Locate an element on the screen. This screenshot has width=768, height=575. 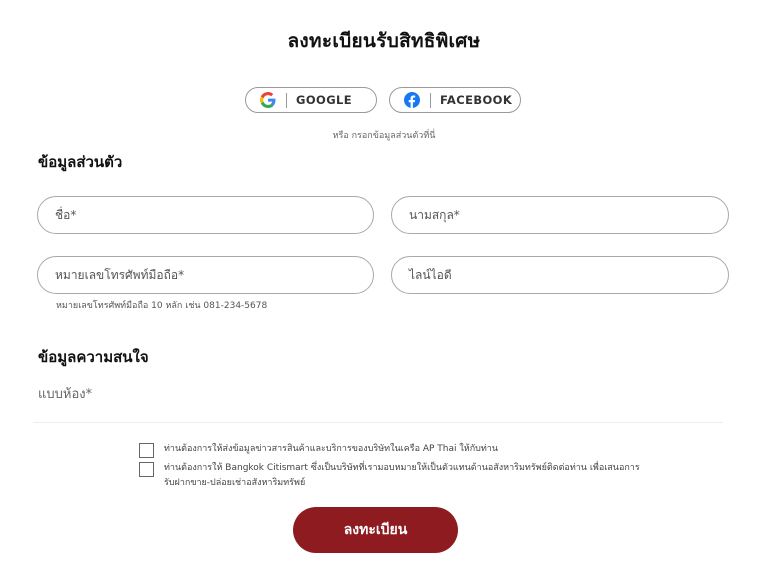
google-label: GOOGLE is located at coordinates (324, 100).